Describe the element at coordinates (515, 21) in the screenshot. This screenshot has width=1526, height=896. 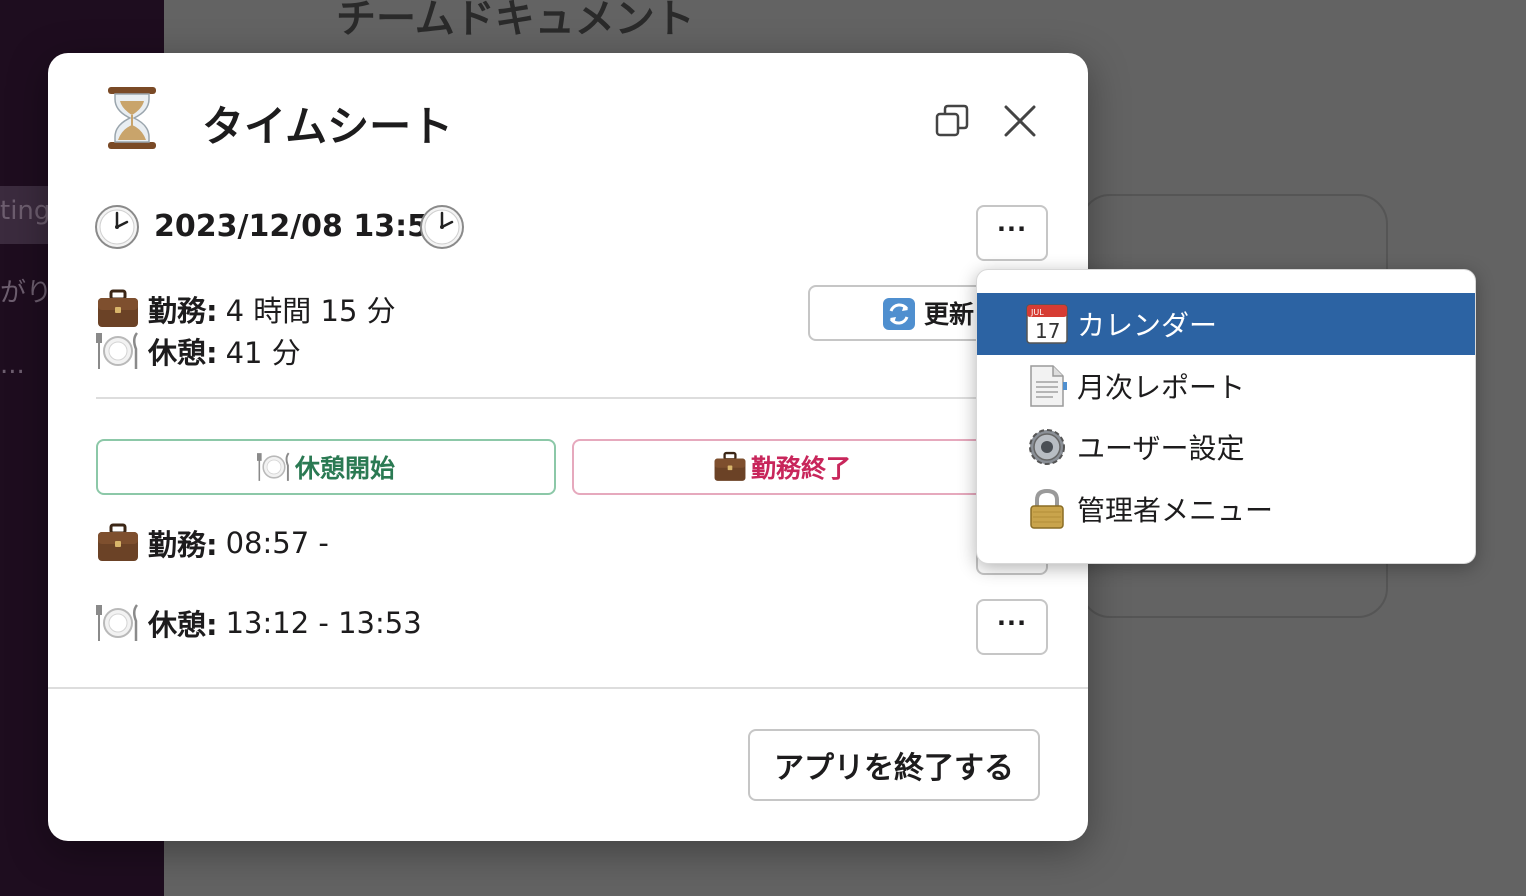
I see `background-page-title: チームドキュメント` at that location.